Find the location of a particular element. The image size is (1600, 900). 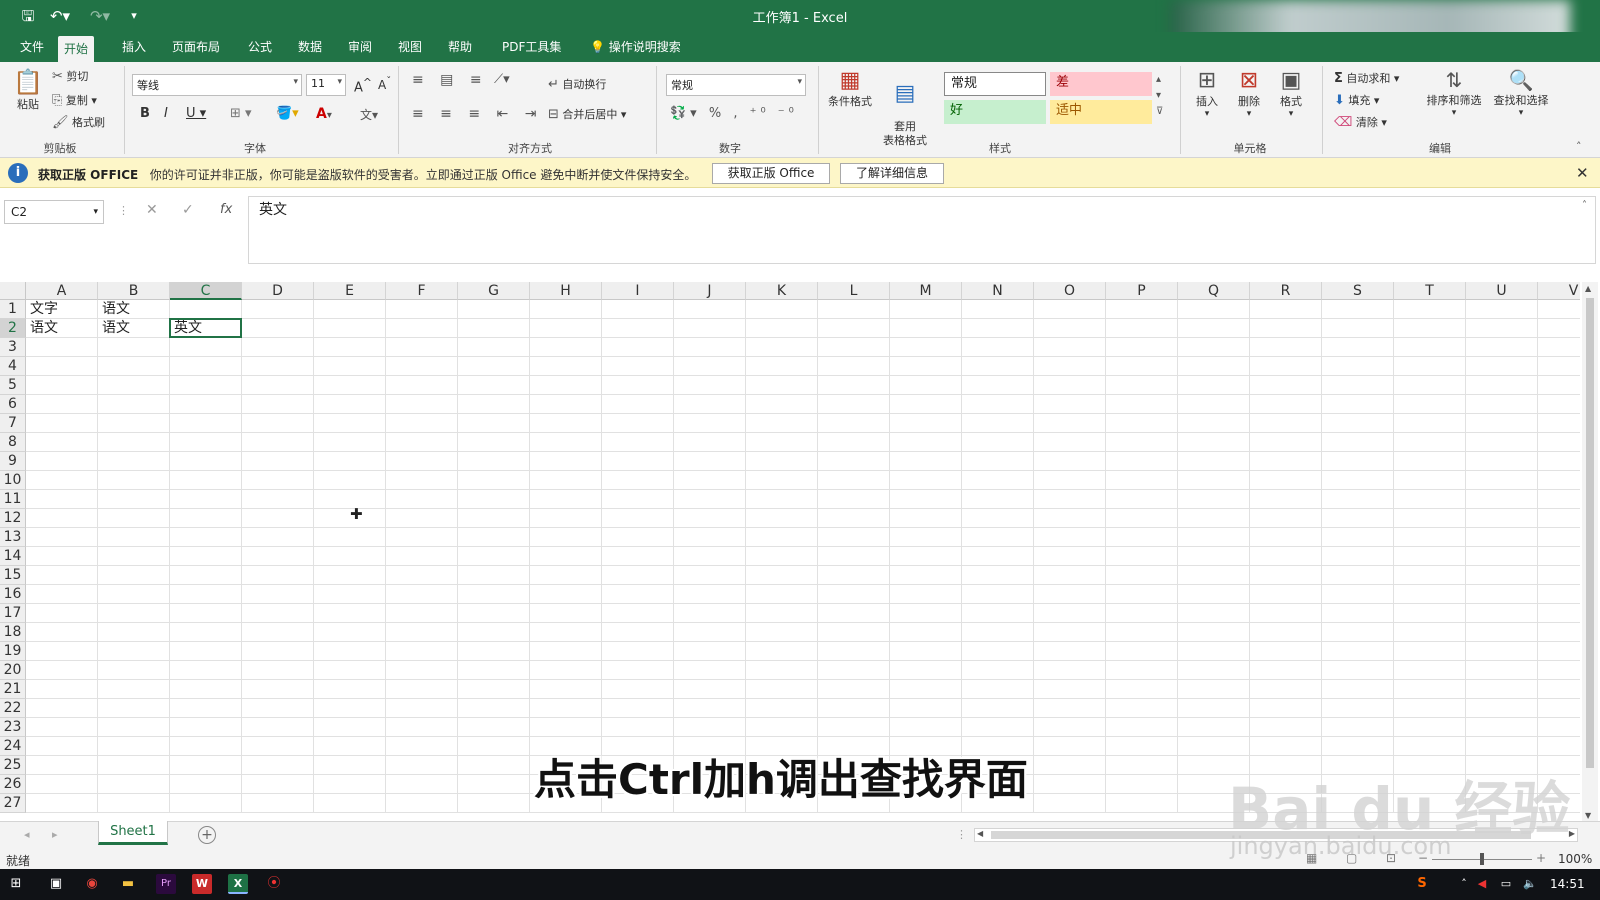

format-as-table-button: ▤ 套用 表格格式 is located at coordinates (905, 115).